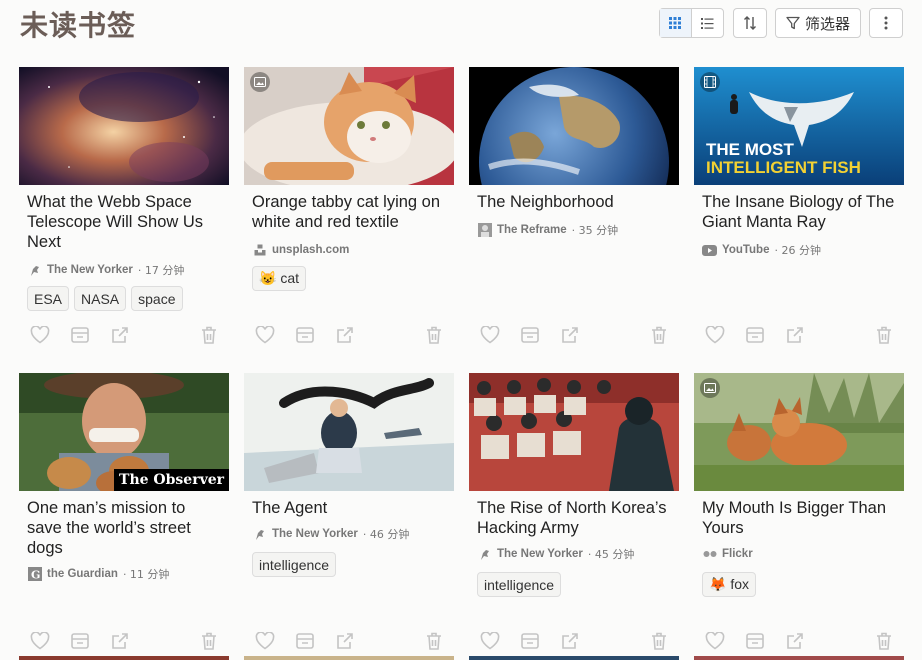 The height and width of the screenshot is (660, 922). What do you see at coordinates (729, 584) in the screenshot?
I see `tag: 🦊 fox` at bounding box center [729, 584].